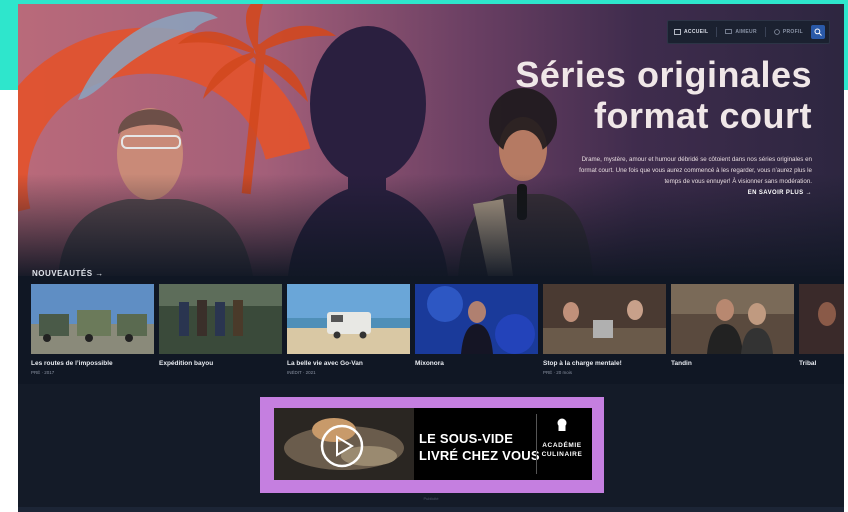 The width and height of the screenshot is (848, 512). I want to click on home-icon, so click(677, 32).